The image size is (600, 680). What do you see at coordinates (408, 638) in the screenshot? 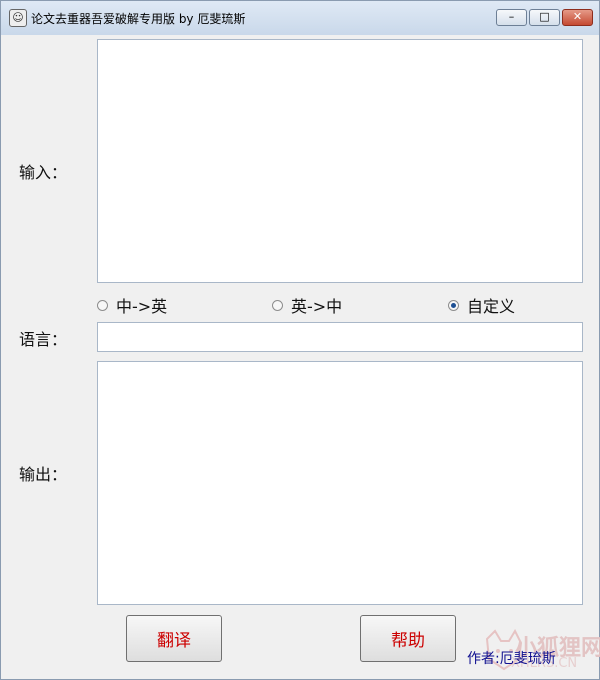
I see `help-button: 帮助` at bounding box center [408, 638].